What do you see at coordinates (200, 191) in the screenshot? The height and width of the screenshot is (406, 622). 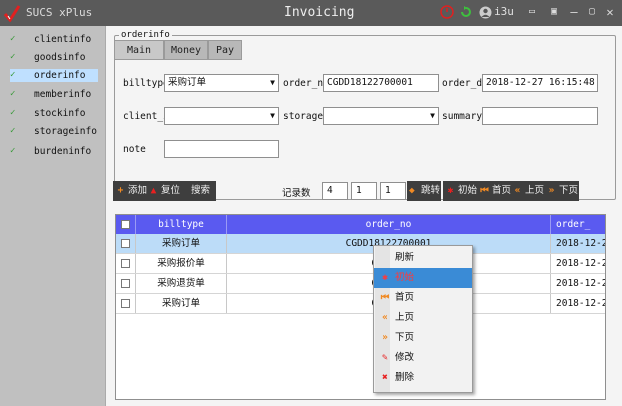 I see `search-button: 搜索` at bounding box center [200, 191].